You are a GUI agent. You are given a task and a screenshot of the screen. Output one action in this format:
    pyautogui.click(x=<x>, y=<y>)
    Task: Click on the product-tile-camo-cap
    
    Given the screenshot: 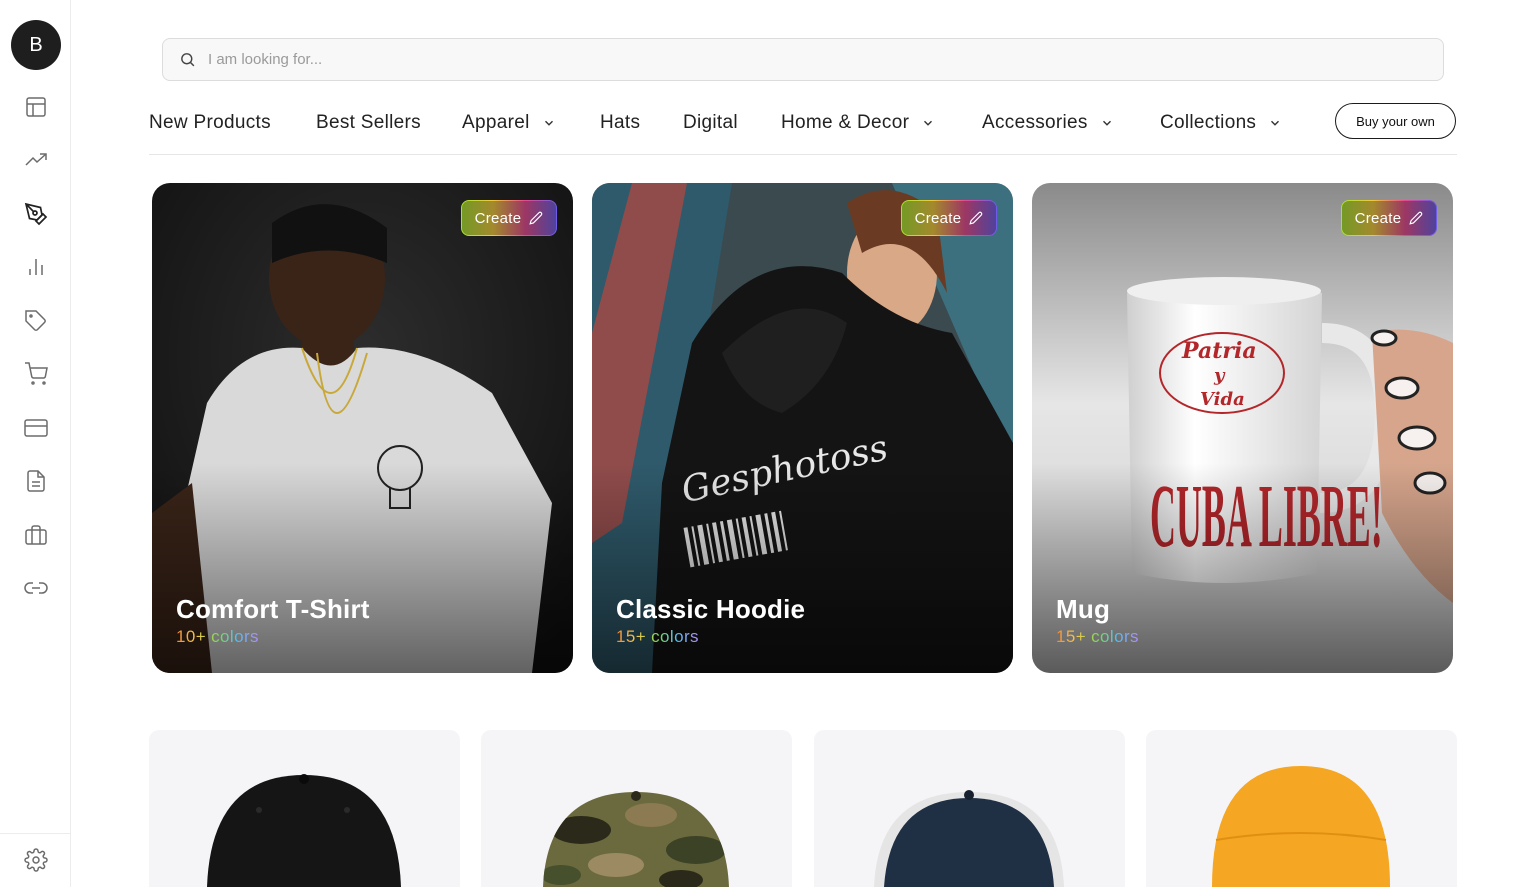 What is the action you would take?
    pyautogui.click(x=636, y=808)
    